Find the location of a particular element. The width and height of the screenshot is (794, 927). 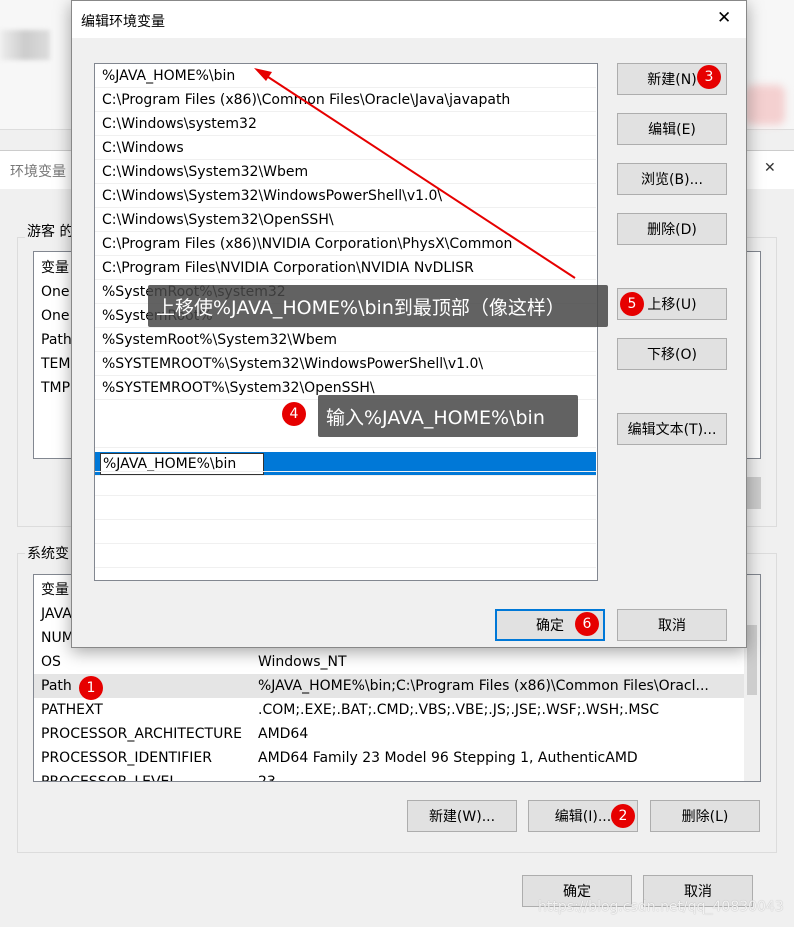

arrow-head is located at coordinates (263, 74).